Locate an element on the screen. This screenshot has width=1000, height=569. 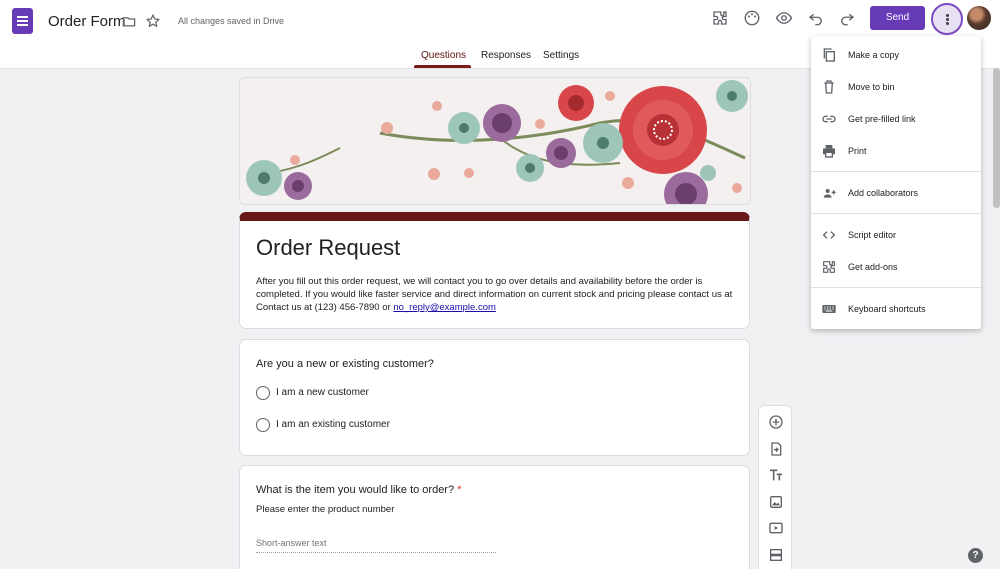
email-link: no_reply@example.com is located at coordinates (444, 307).